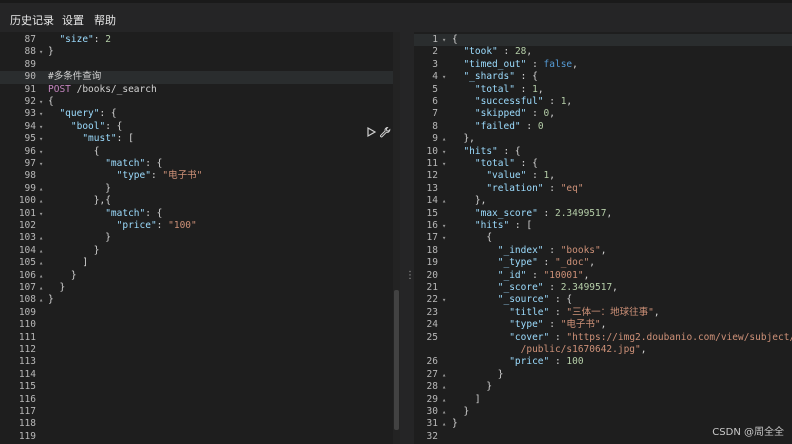  I want to click on code-line: 5 "total" : 1,, so click(603, 90).